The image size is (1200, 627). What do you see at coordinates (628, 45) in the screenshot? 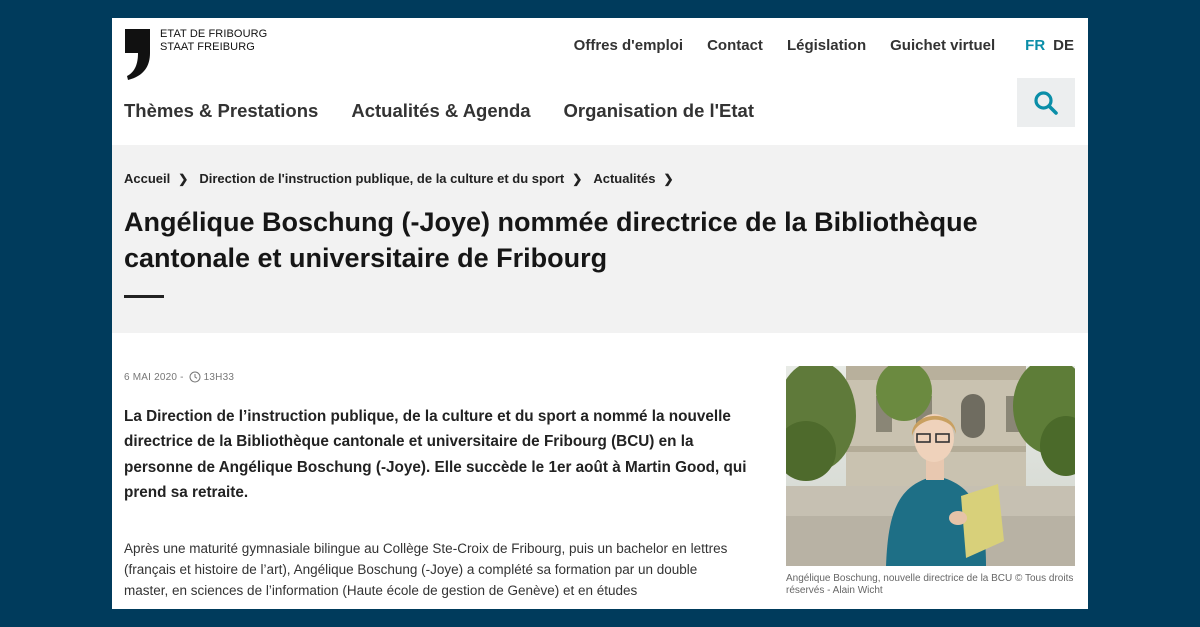
I see `link-offres-emploi: Offres d'emploi` at bounding box center [628, 45].